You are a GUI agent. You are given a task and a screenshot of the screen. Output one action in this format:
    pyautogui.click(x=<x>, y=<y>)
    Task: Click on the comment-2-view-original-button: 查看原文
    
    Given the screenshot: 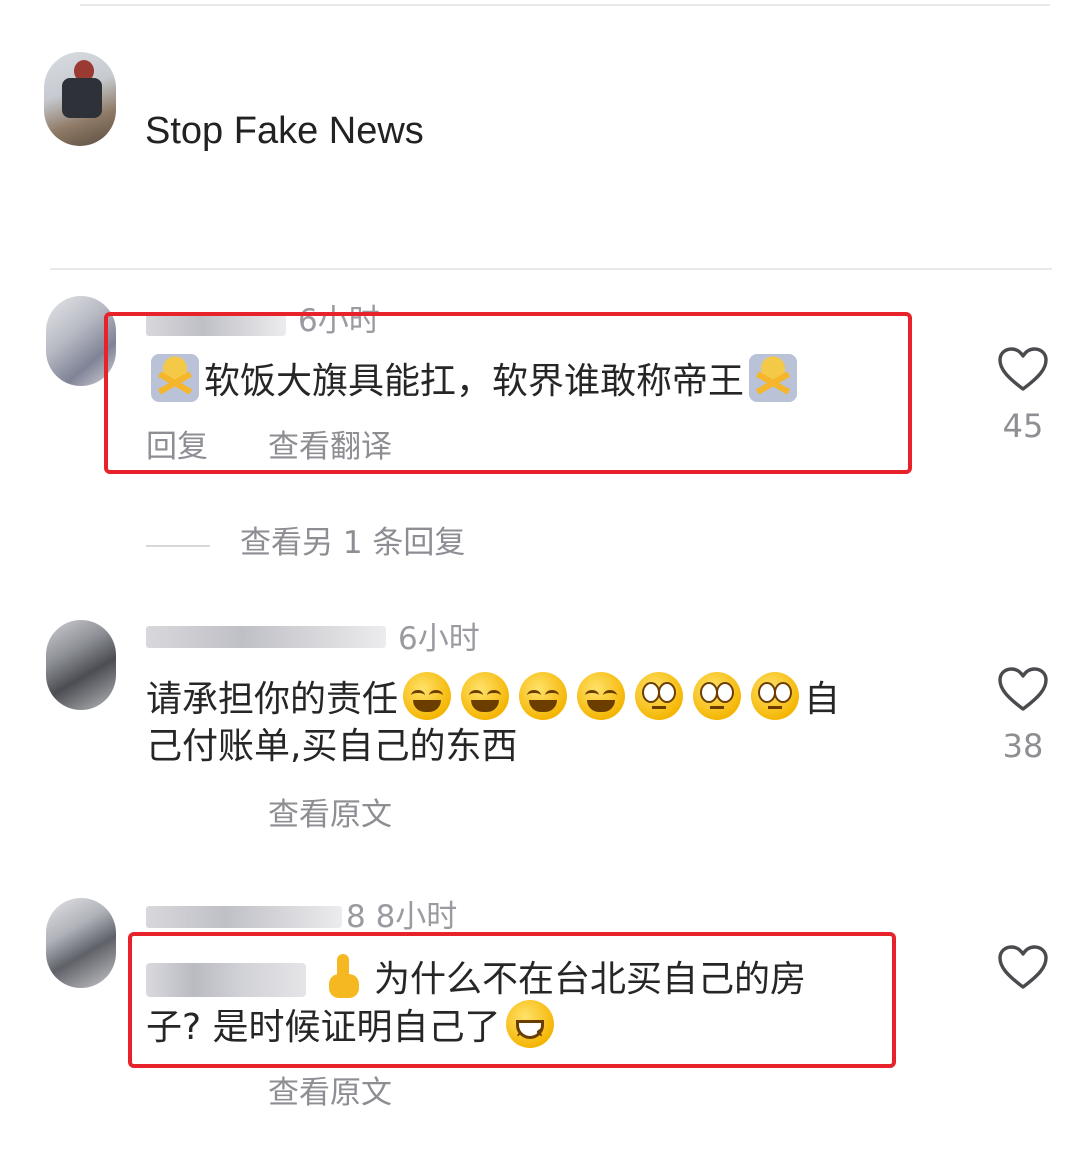 What is the action you would take?
    pyautogui.click(x=330, y=815)
    